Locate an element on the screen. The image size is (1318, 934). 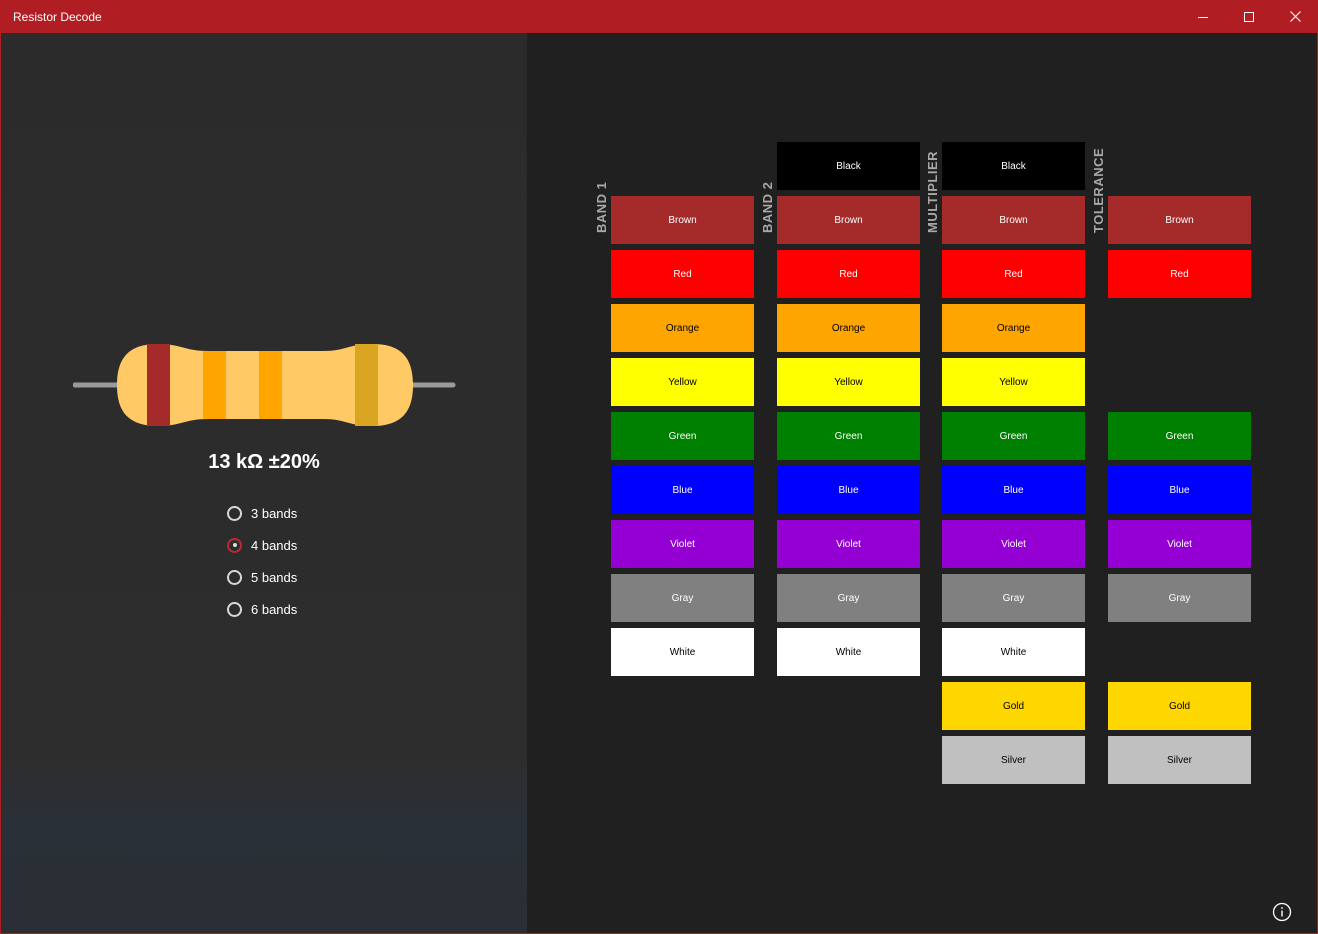
tolerance-gold-button: Gold is located at coordinates (1179, 706).